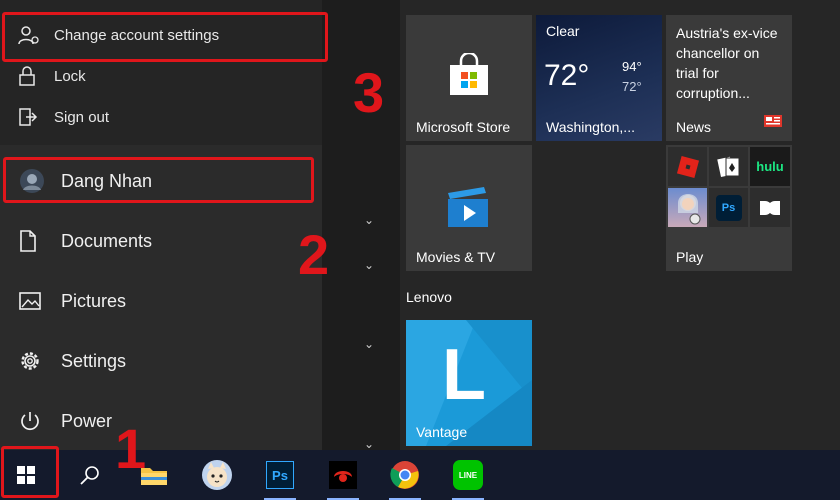  I want to click on line-icon: LINE, so click(468, 475).